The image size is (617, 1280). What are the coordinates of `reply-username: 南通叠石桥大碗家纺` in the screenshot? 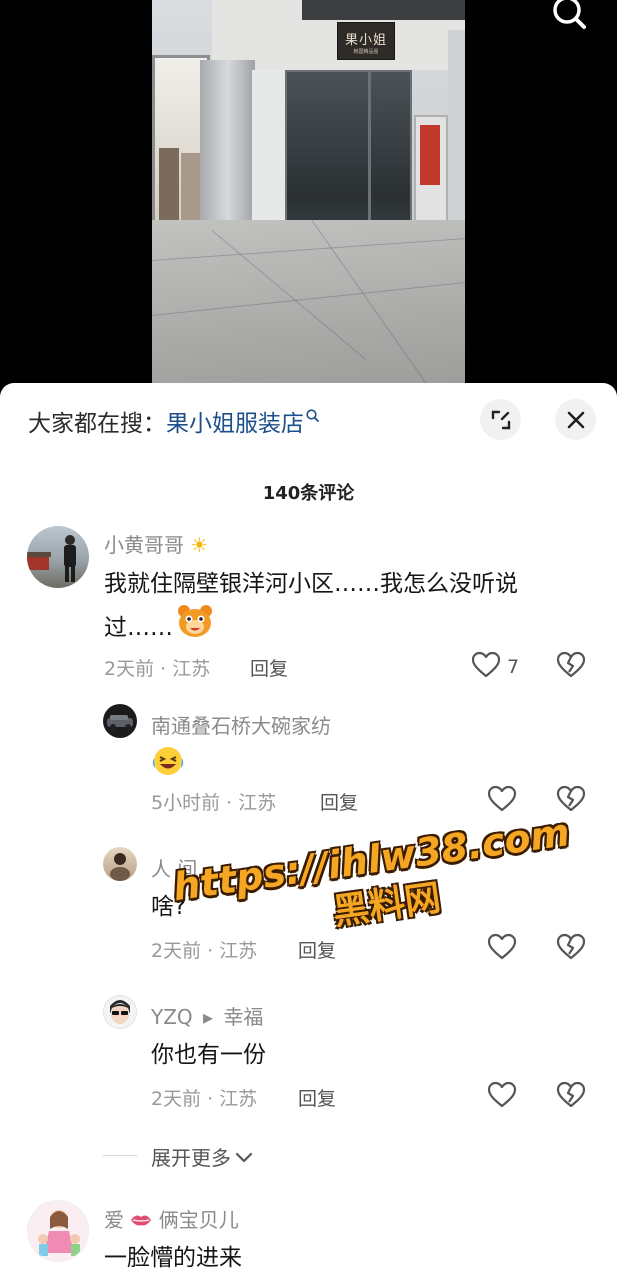 It's located at (241, 724).